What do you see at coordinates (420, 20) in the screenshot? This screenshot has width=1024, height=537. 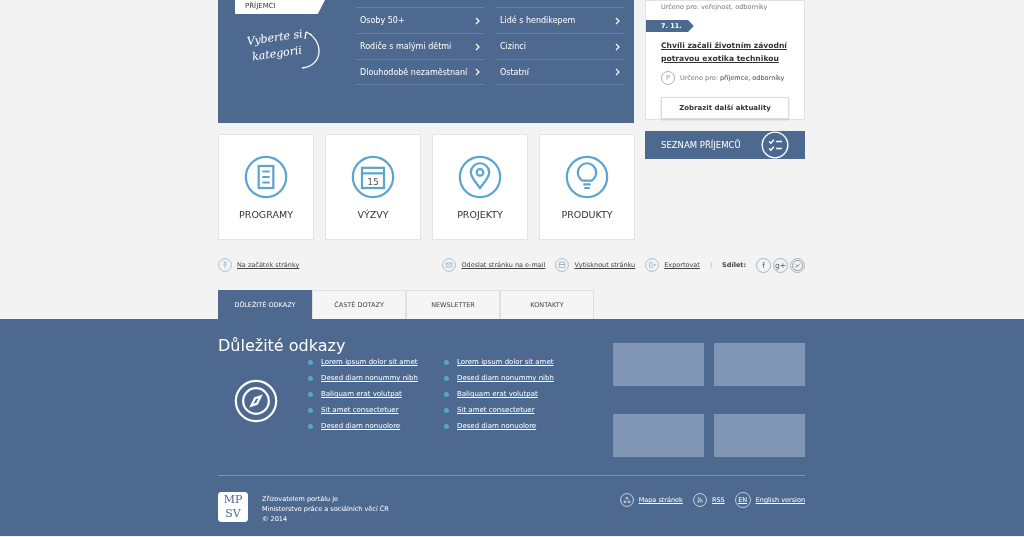 I see `category-link: Osoby 50+` at bounding box center [420, 20].